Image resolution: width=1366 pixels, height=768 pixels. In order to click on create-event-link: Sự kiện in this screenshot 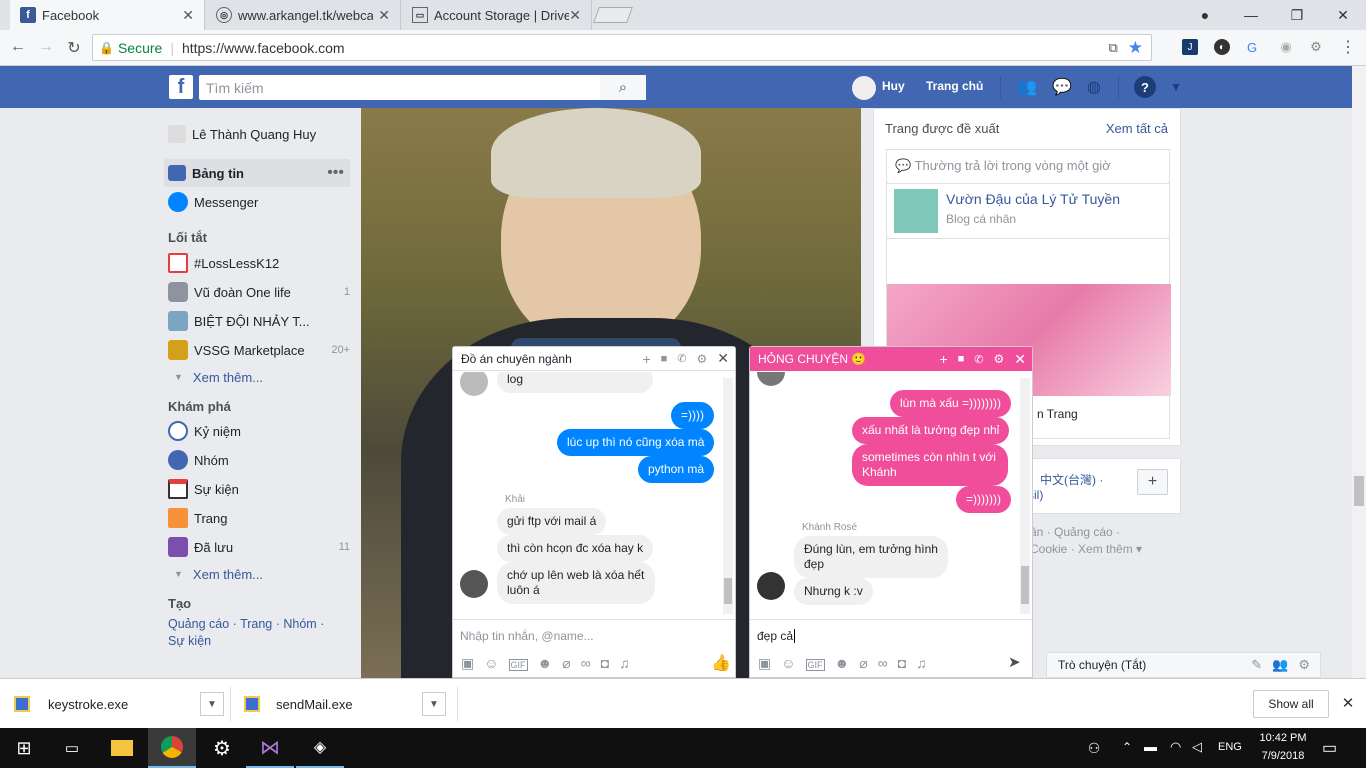, I will do `click(189, 641)`.